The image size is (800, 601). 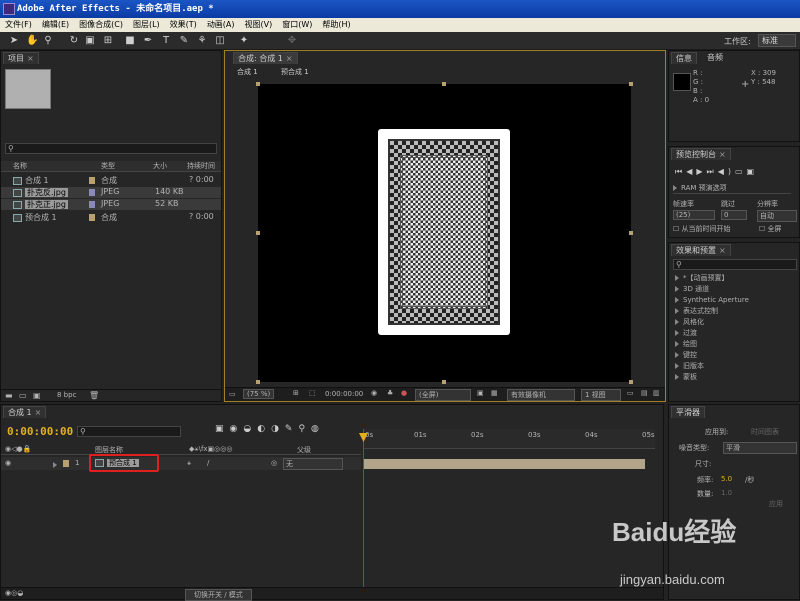 What do you see at coordinates (696, 311) in the screenshot?
I see `effects-category: 表达式控制` at bounding box center [696, 311].